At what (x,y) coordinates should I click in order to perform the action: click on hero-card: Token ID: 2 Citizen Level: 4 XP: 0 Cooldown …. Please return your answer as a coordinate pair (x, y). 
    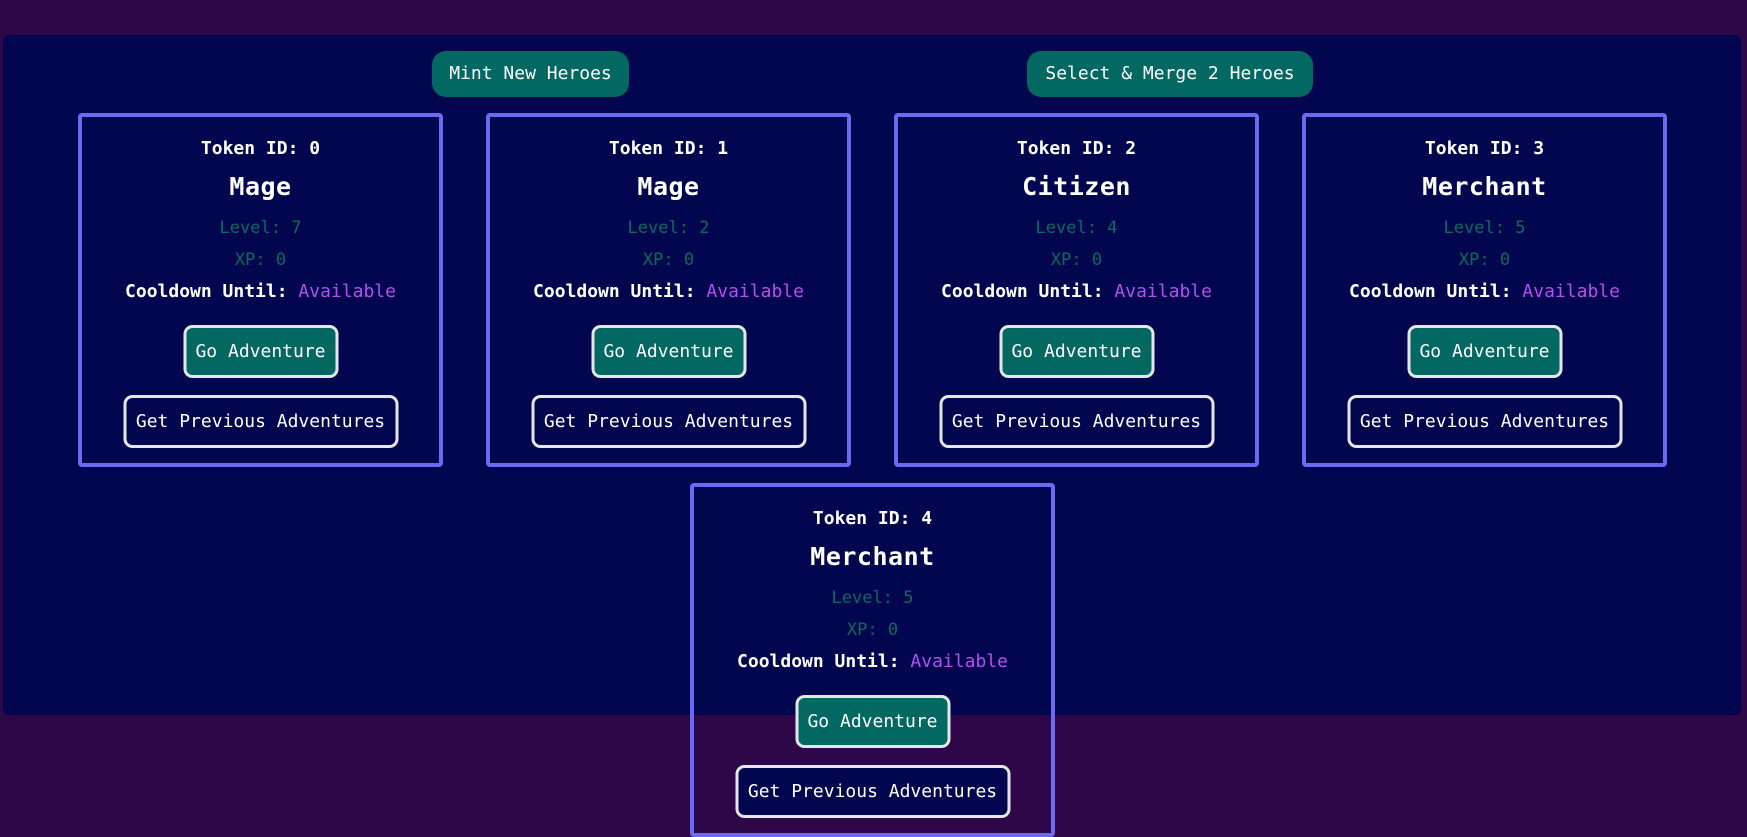
    Looking at the image, I should click on (1076, 290).